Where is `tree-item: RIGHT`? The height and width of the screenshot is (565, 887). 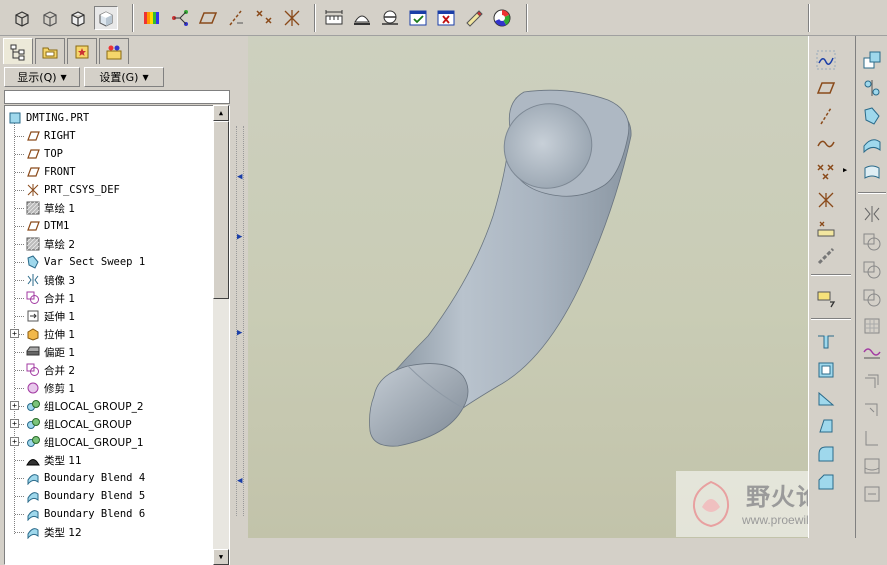 tree-item: RIGHT is located at coordinates (50, 136).